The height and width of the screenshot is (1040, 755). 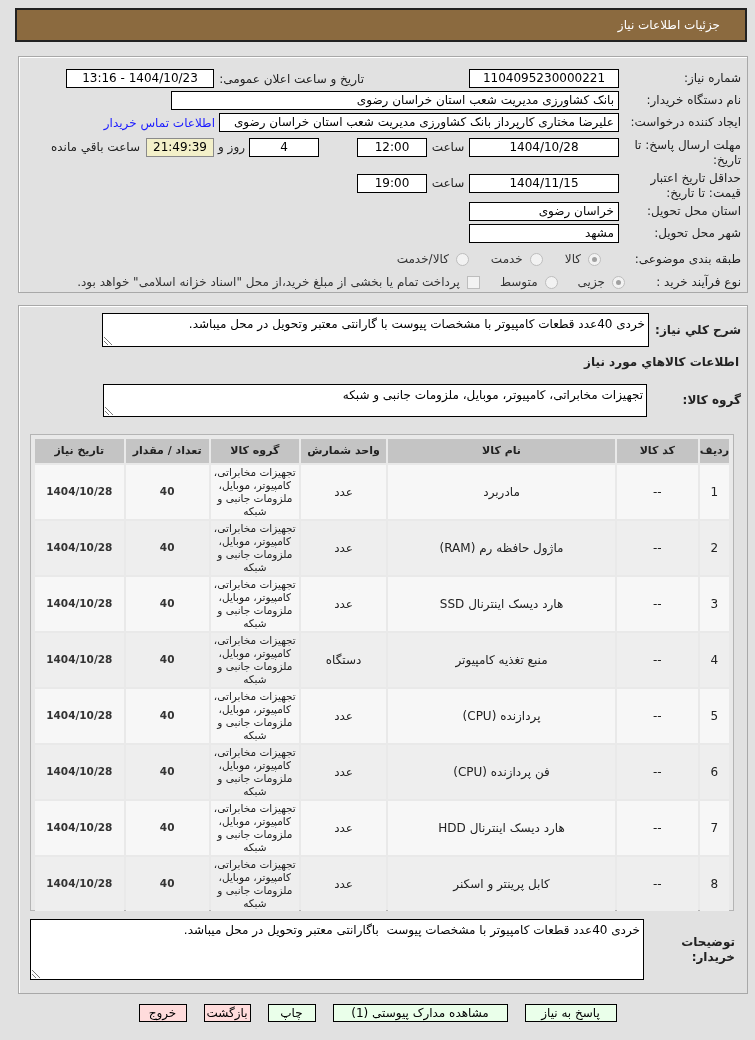 I want to click on deadline-date-field: 1404/10/28, so click(x=544, y=147).